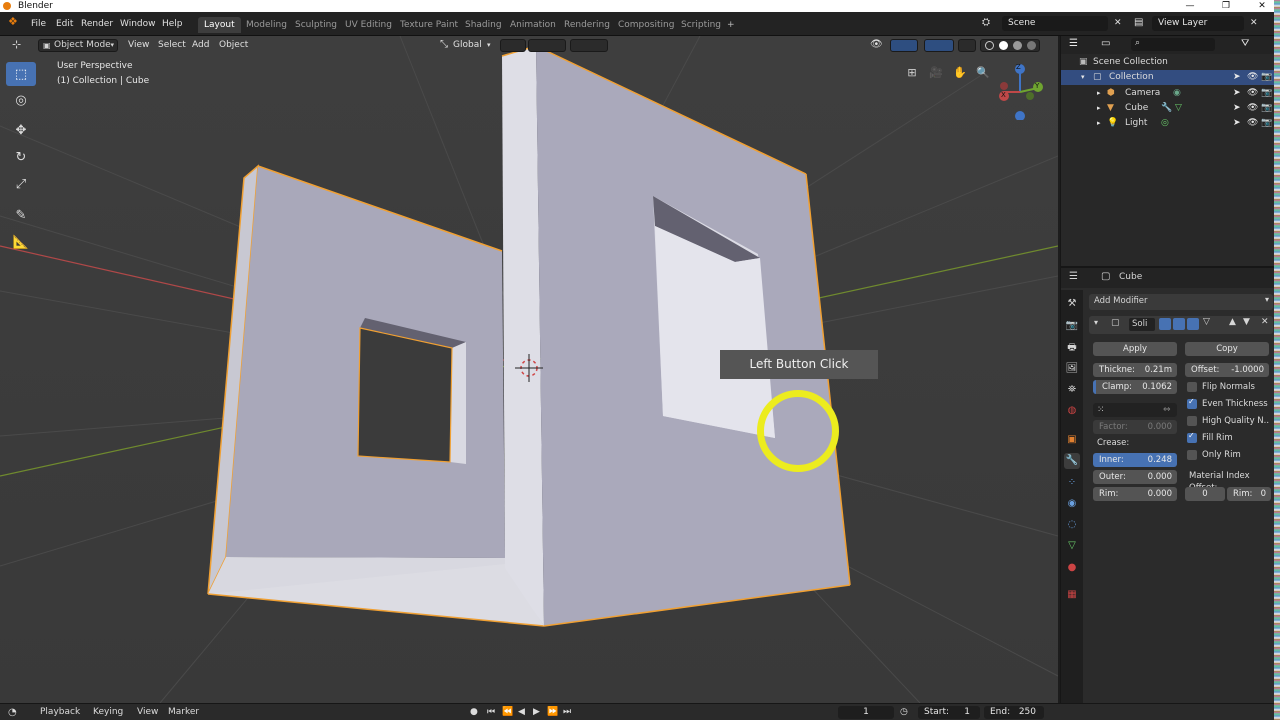  I want to click on viewport-menu-object: Object, so click(233, 45).